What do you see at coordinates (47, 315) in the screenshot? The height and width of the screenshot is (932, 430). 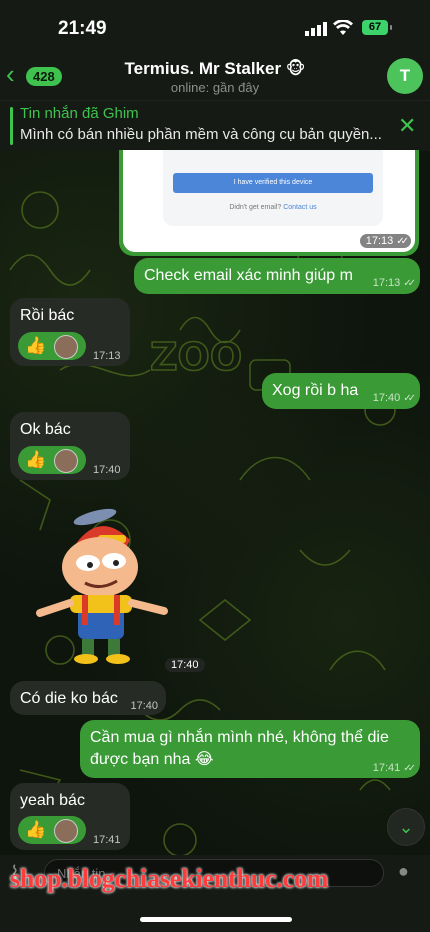 I see `message-text: Rồi bác` at bounding box center [47, 315].